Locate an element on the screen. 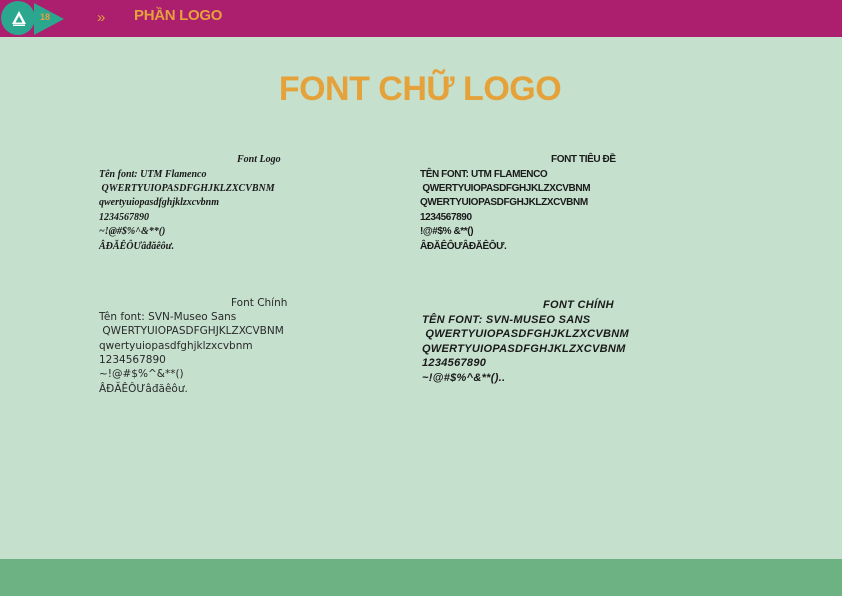 This screenshot has width=842, height=596. font-sample-heading: FONT CHÍNH is located at coordinates (578, 305).